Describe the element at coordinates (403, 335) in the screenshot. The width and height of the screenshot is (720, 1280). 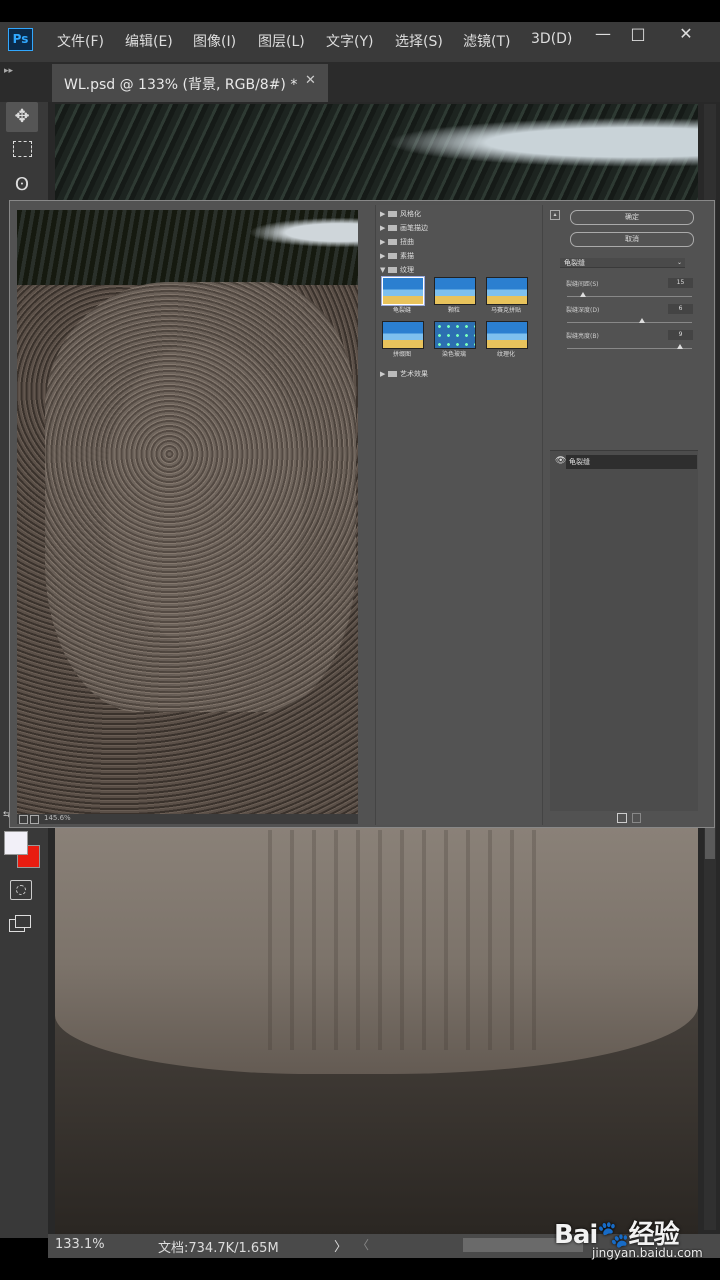
I see `filter-thumb-patchwork` at that location.